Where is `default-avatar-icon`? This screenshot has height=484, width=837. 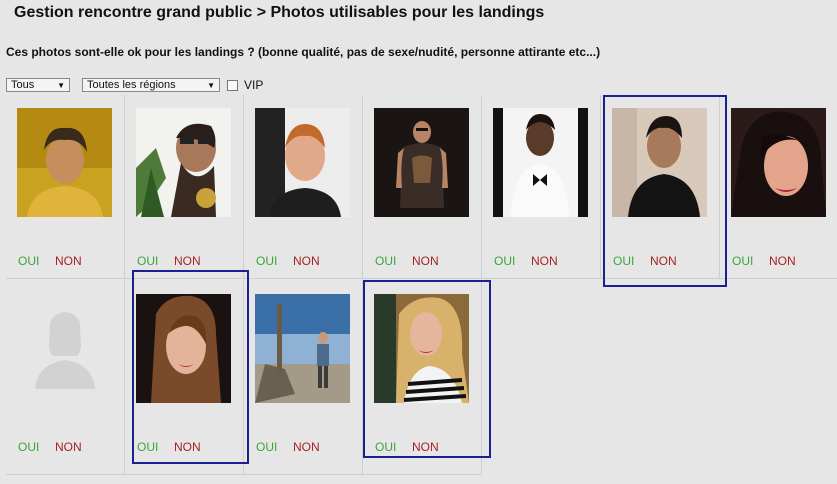
default-avatar-icon is located at coordinates (64, 348).